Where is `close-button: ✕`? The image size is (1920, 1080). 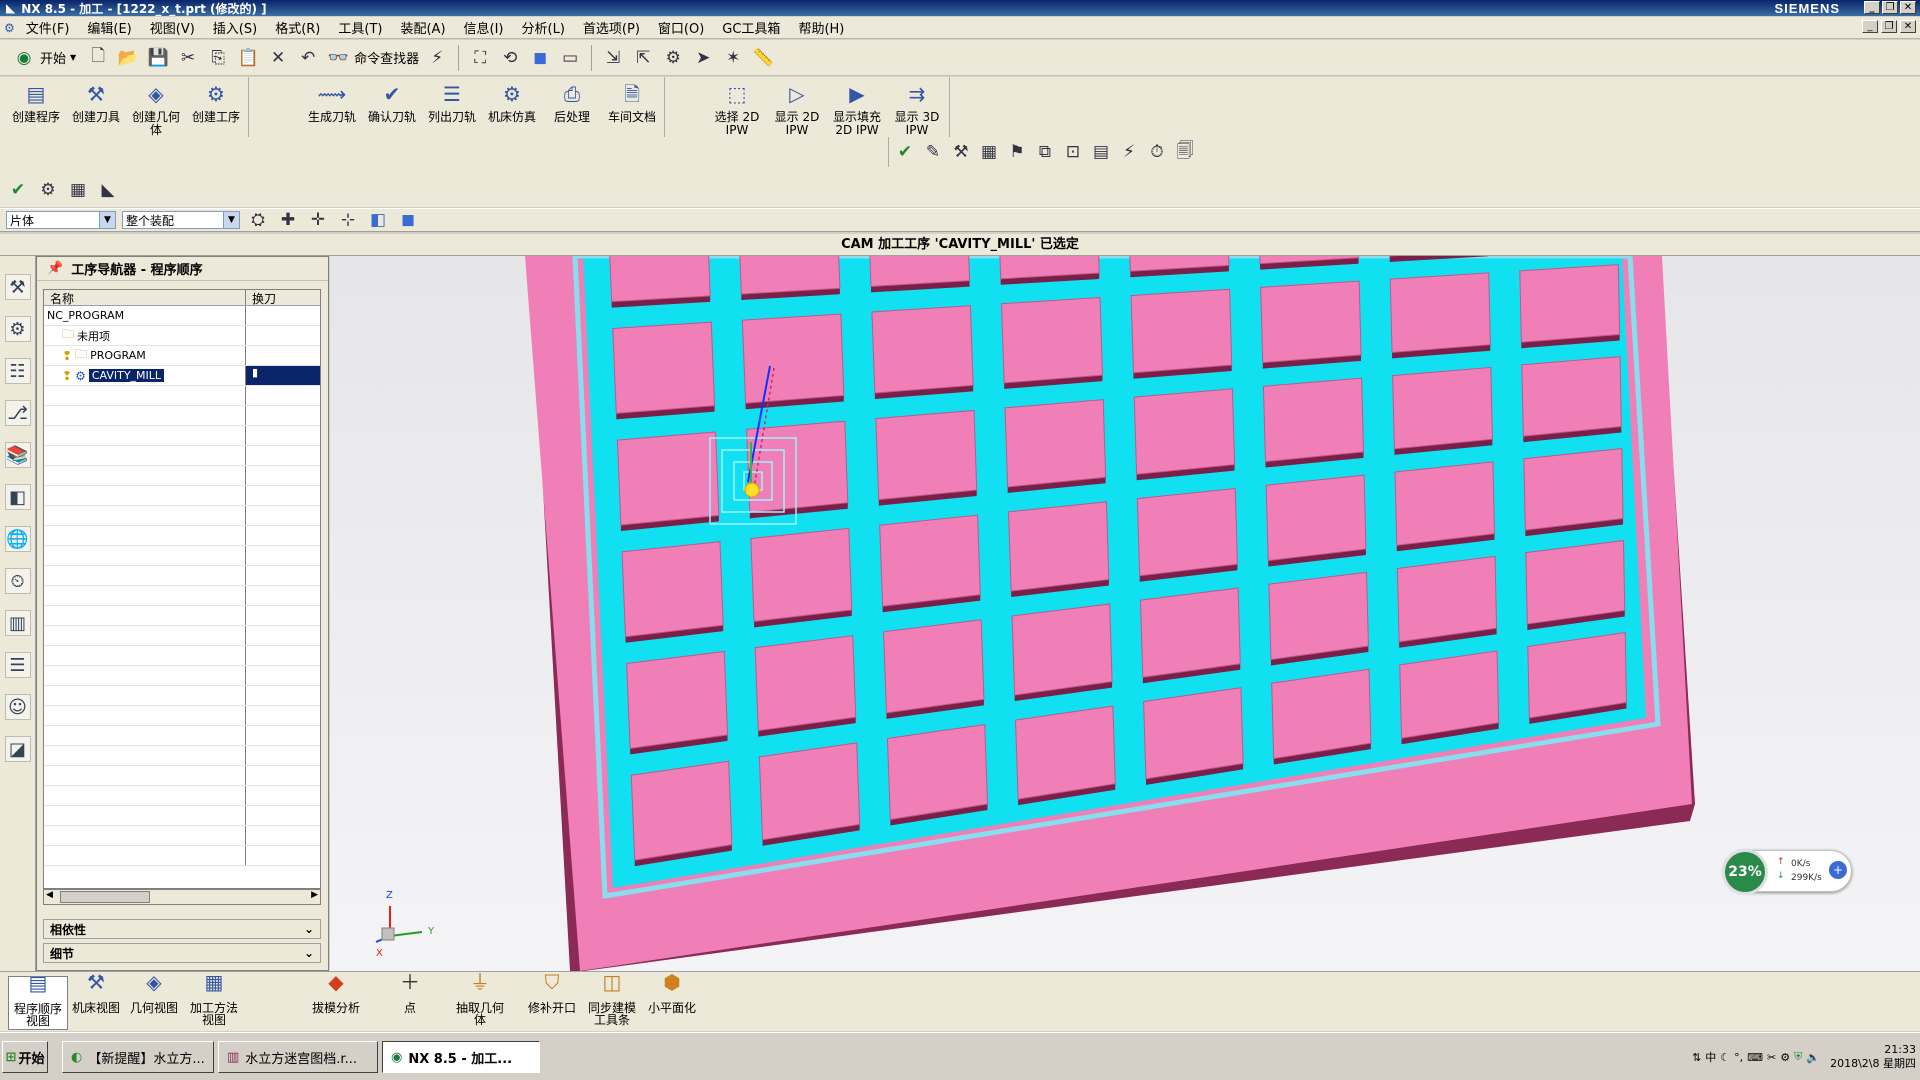 close-button: ✕ is located at coordinates (1908, 7).